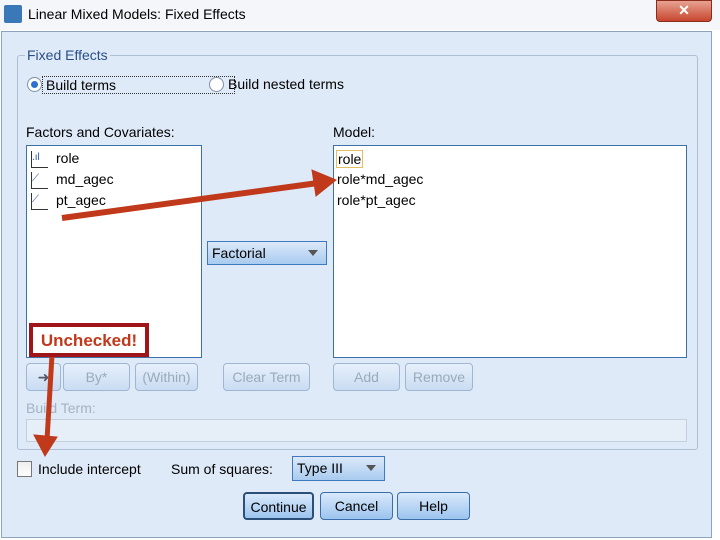 The height and width of the screenshot is (540, 720). I want to click on list-item: role, so click(350, 159).